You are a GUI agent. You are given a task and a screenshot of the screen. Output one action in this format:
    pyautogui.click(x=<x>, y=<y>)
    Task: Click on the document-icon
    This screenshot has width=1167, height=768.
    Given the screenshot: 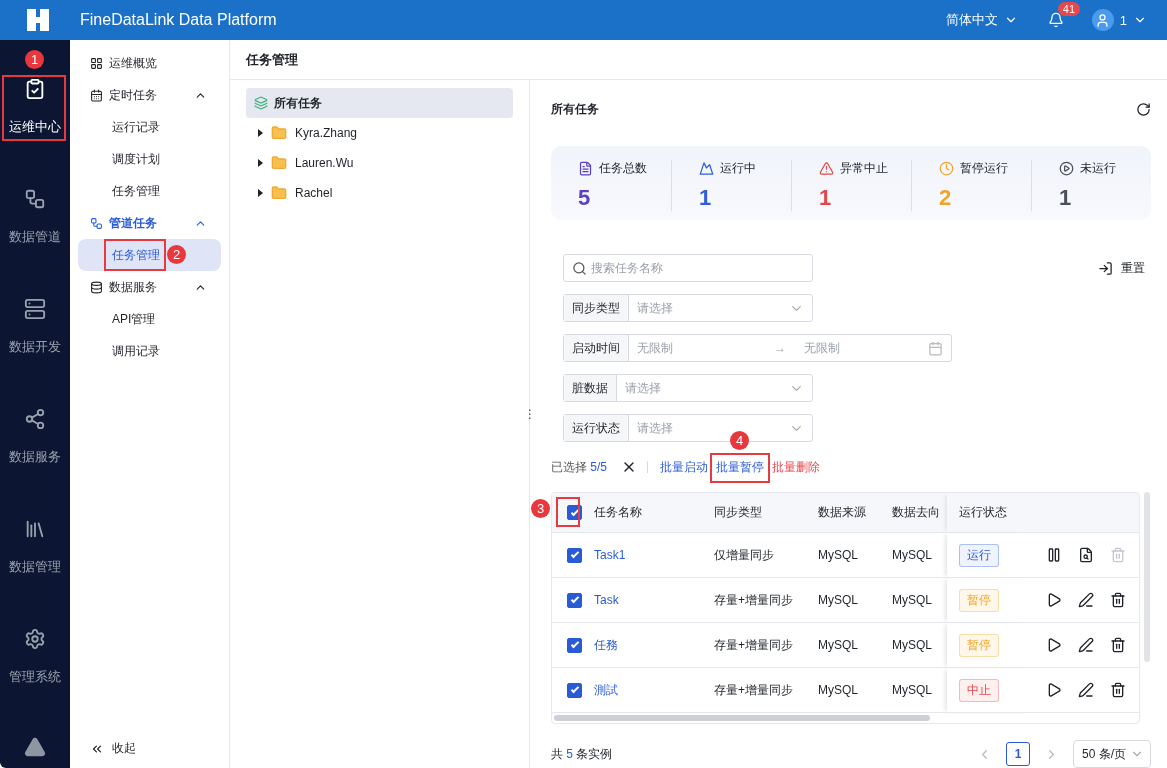 What is the action you would take?
    pyautogui.click(x=585, y=168)
    